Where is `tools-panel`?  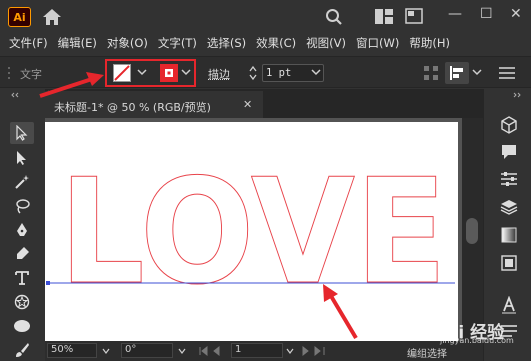 tools-panel is located at coordinates (22, 225).